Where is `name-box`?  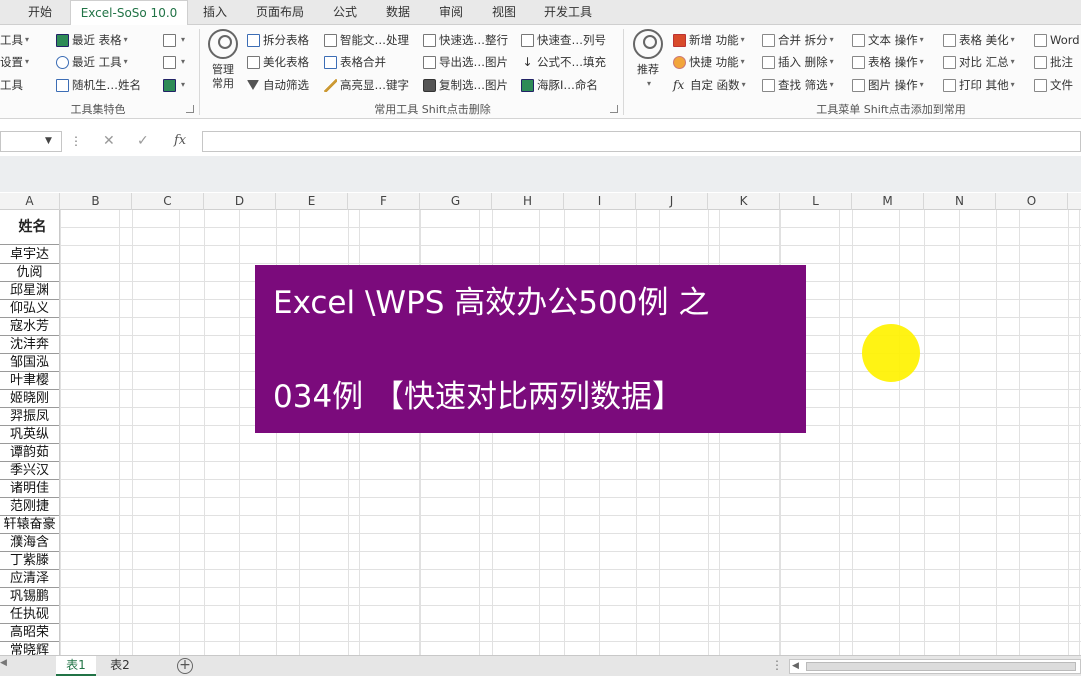 name-box is located at coordinates (31, 141).